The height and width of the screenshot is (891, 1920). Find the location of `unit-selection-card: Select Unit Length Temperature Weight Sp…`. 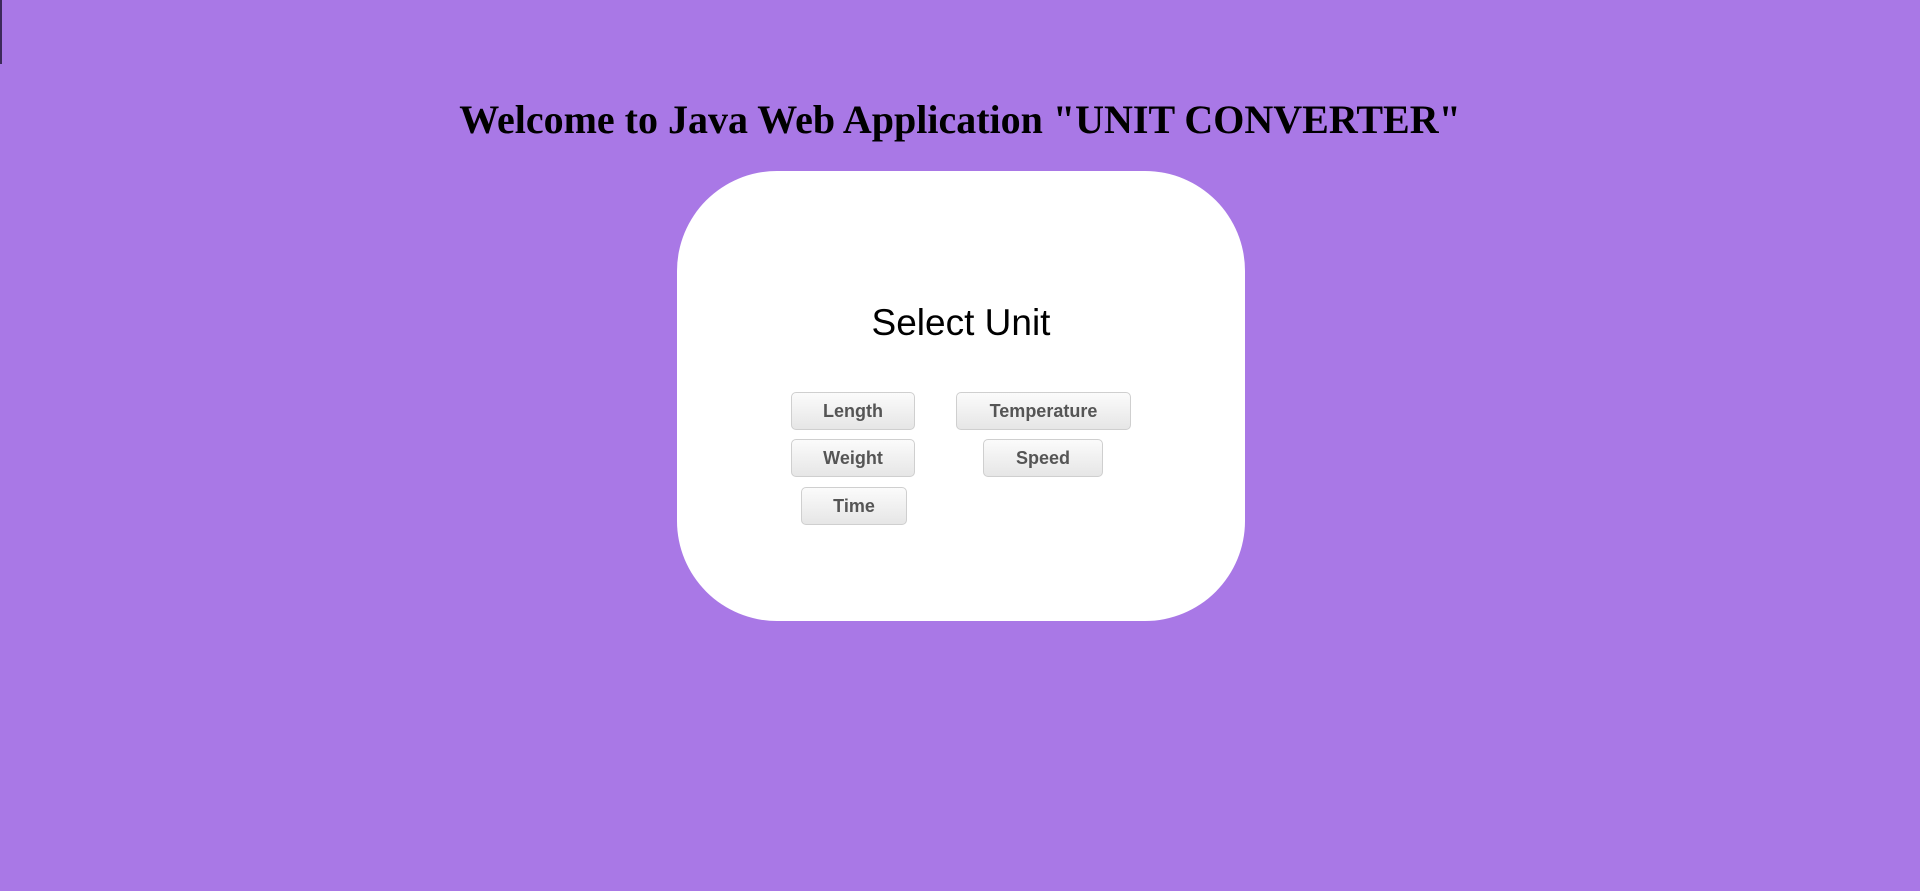

unit-selection-card: Select Unit Length Temperature Weight Sp… is located at coordinates (961, 396).